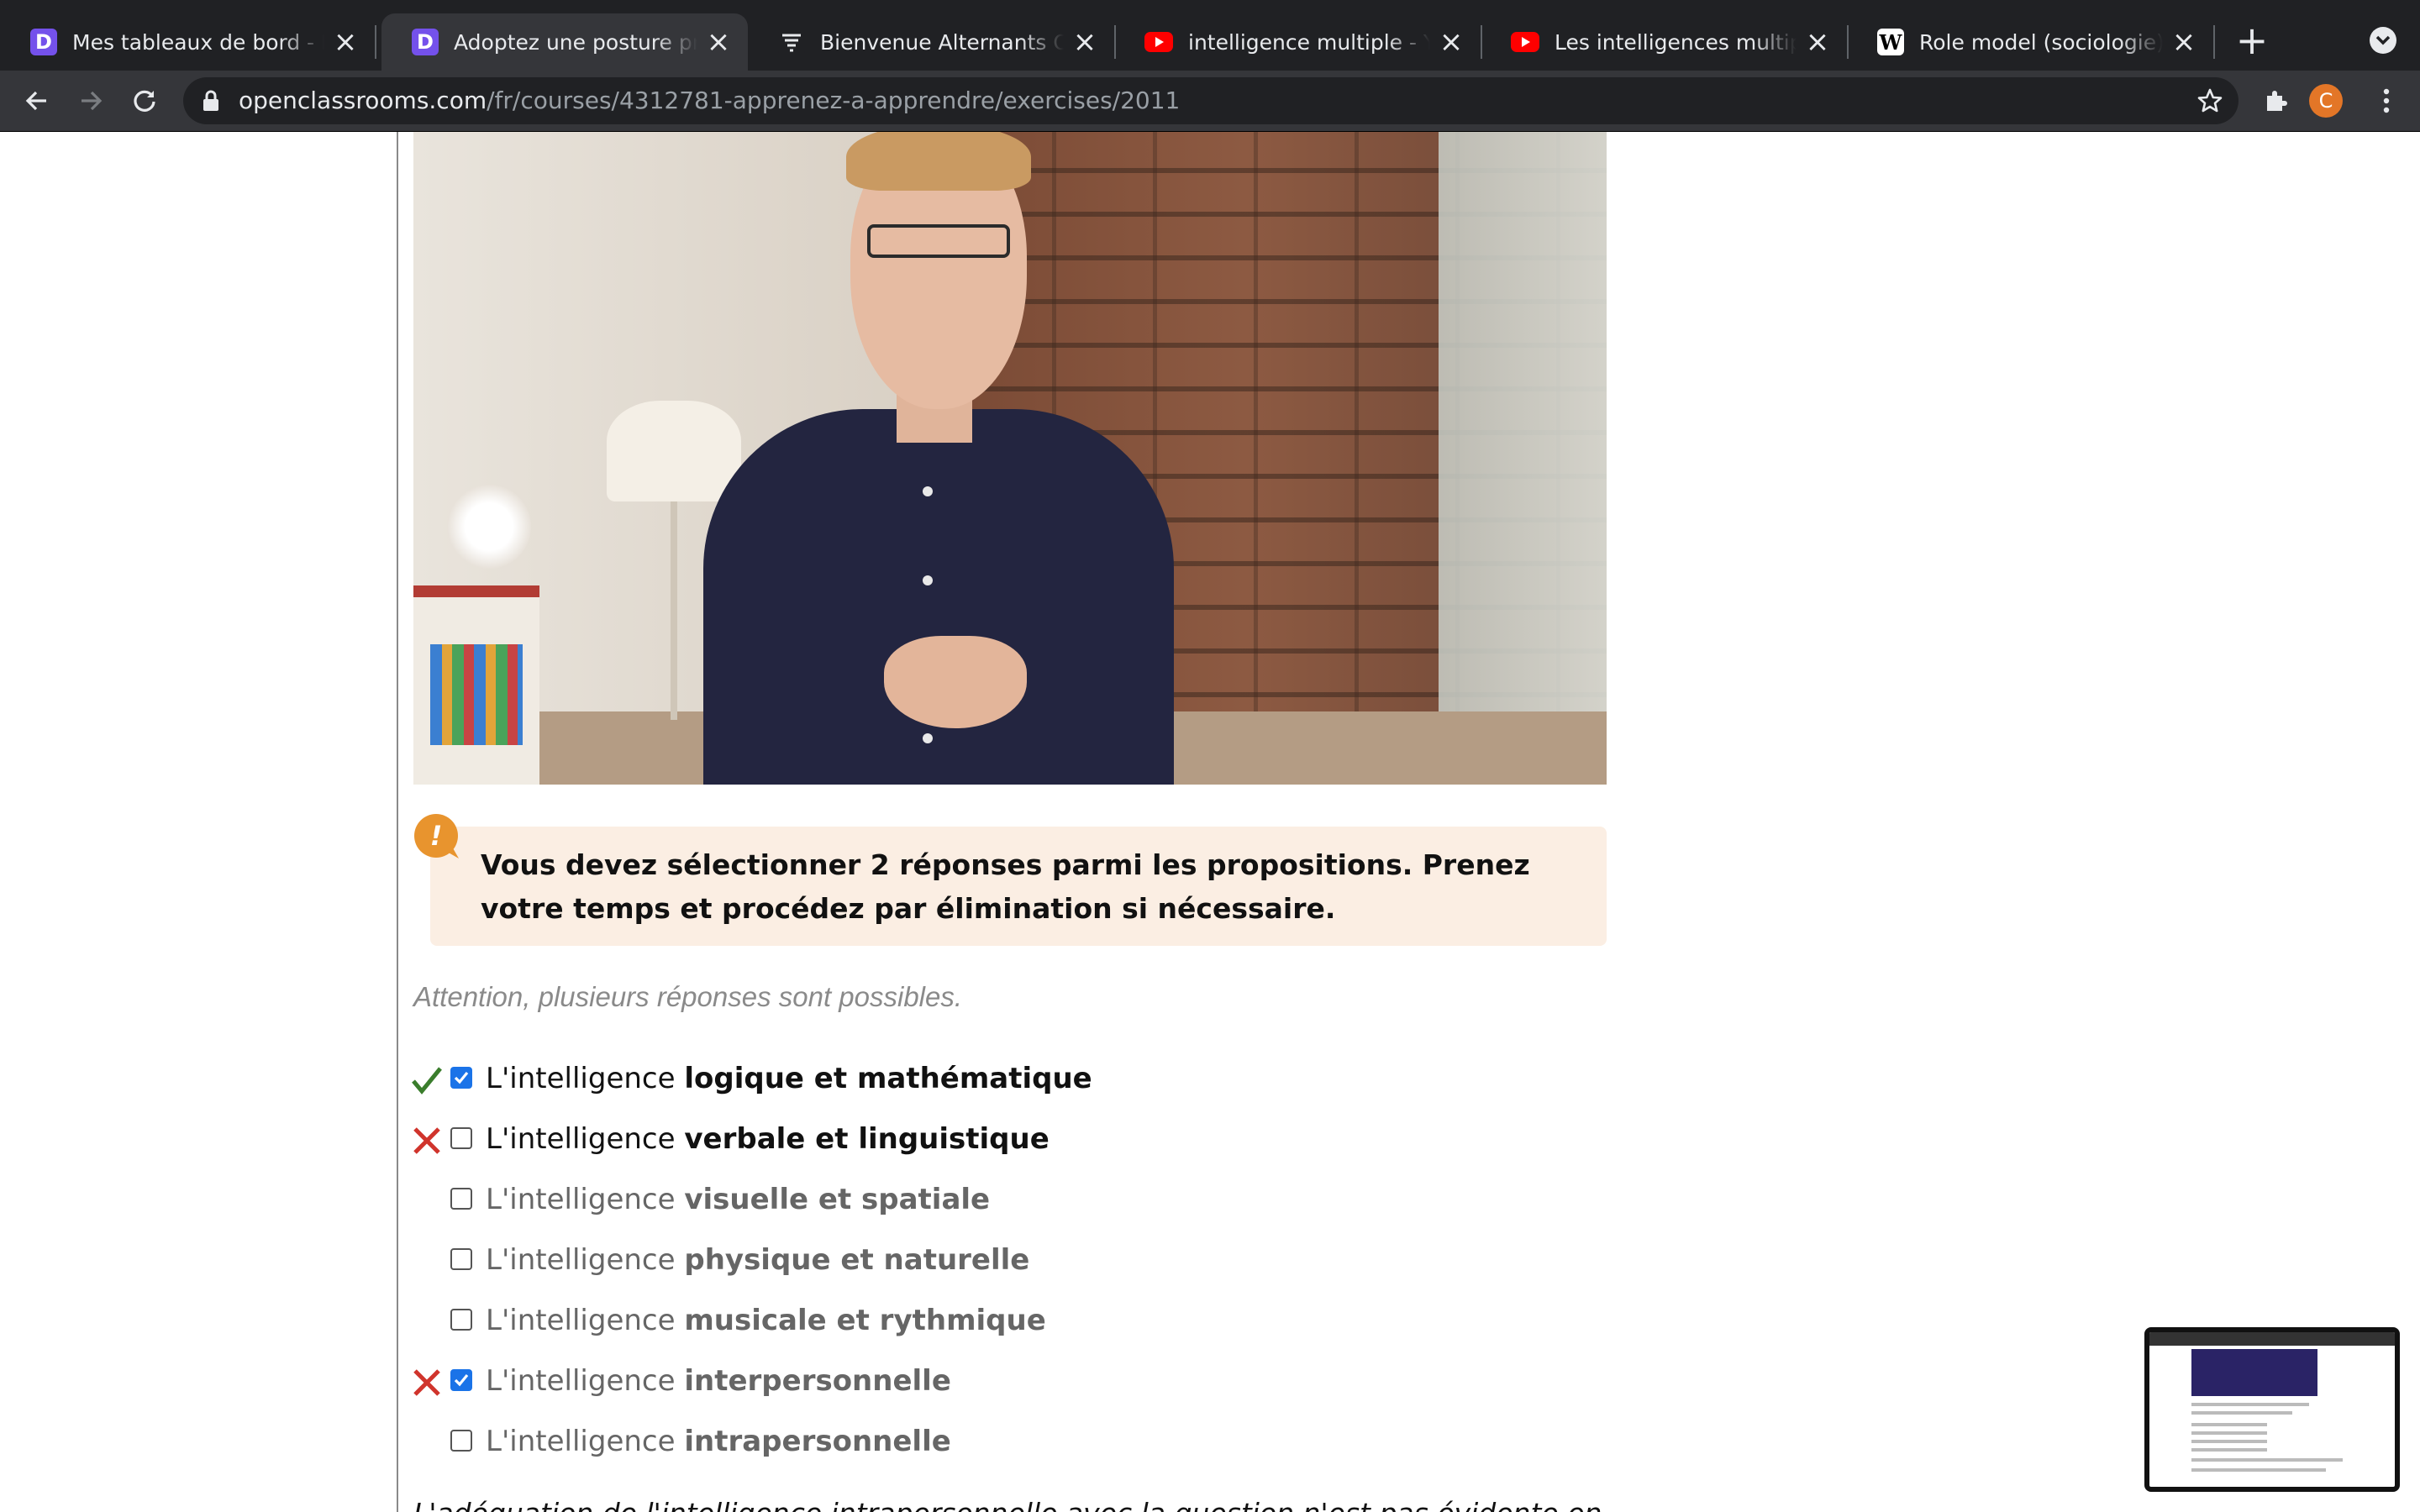 The image size is (2420, 1512). What do you see at coordinates (867, 1139) in the screenshot?
I see `answer-label: verbale et linguistique` at bounding box center [867, 1139].